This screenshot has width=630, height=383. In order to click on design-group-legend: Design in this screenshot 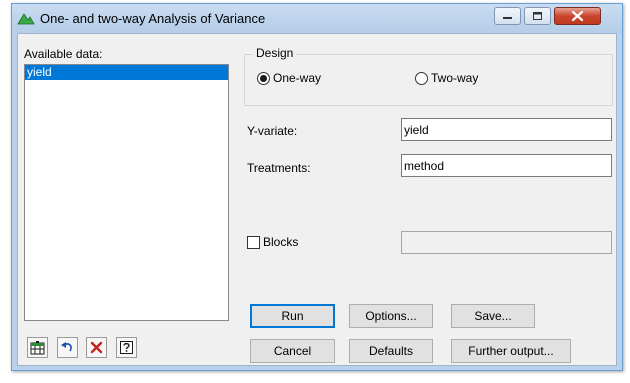, I will do `click(275, 53)`.